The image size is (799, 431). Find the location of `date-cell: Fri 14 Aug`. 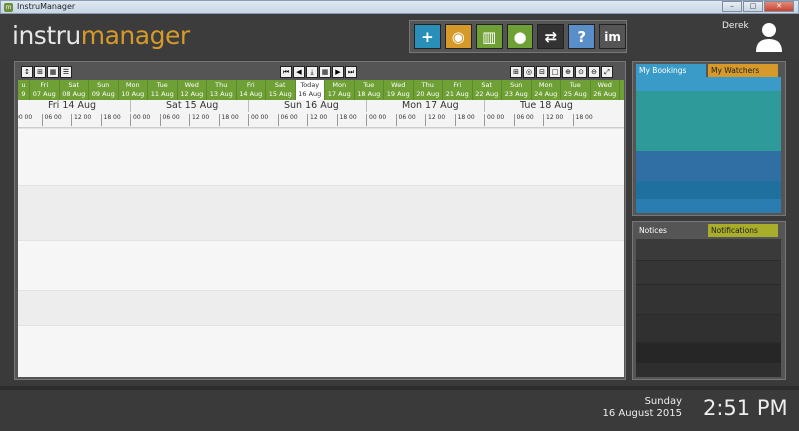

date-cell: Fri 14 Aug is located at coordinates (251, 90).